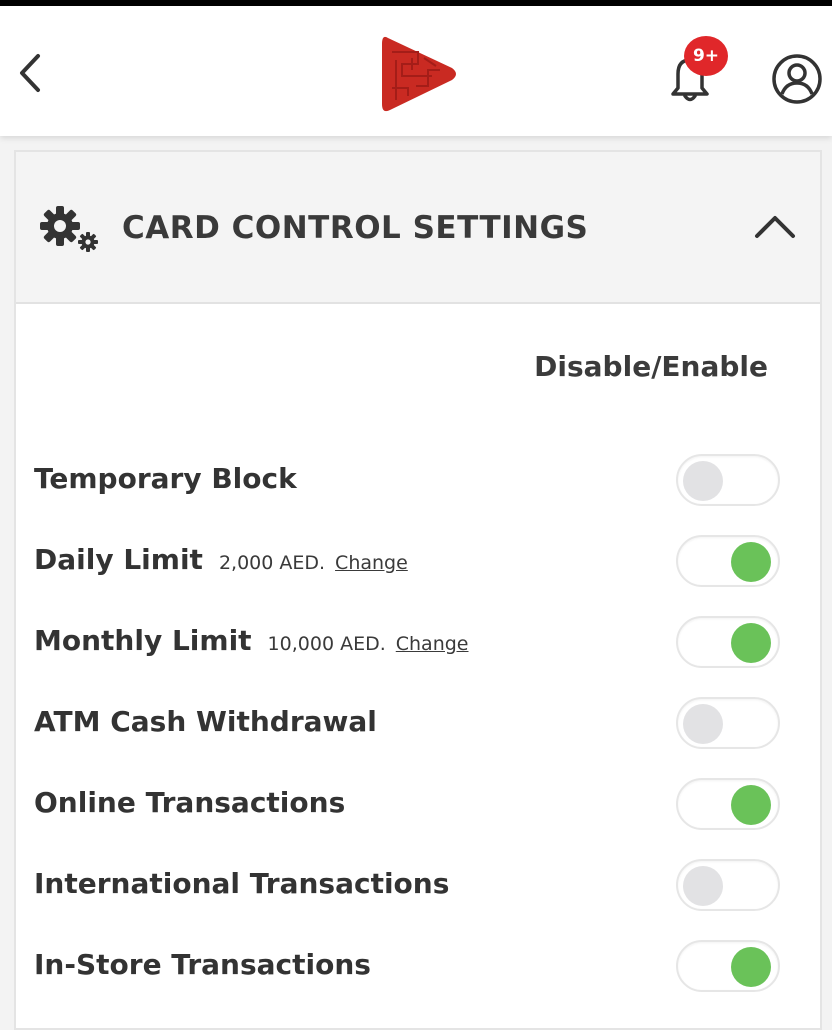  I want to click on setting-row-online-transactions: Online Transactions, so click(418, 806).